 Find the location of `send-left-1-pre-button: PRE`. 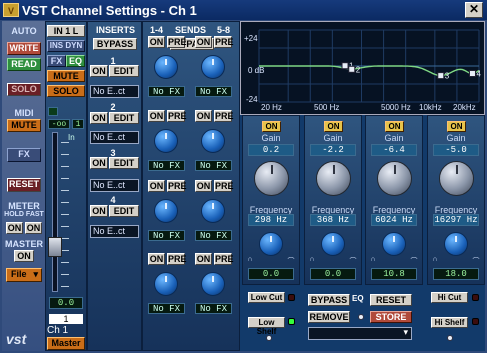

send-left-1-pre-button: PRE is located at coordinates (177, 42).